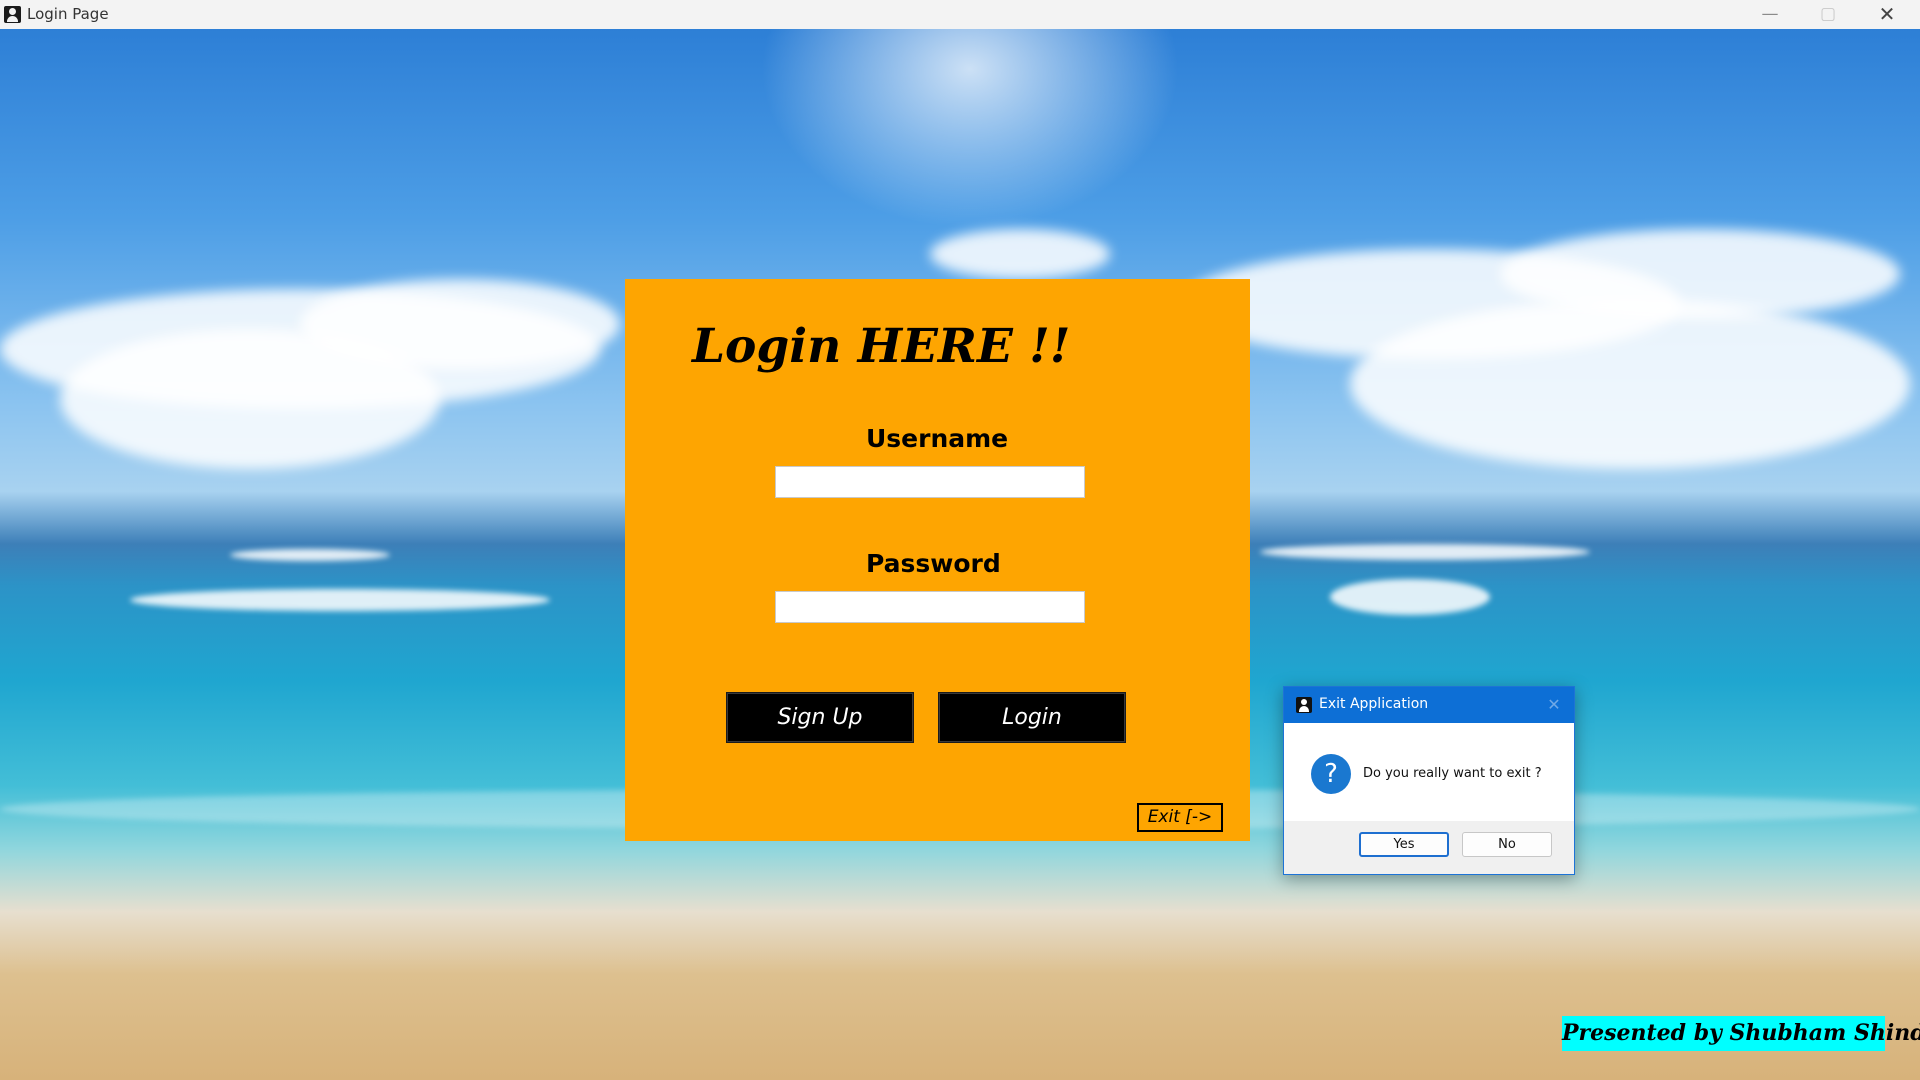 The height and width of the screenshot is (1080, 1920). I want to click on app-icon, so click(12, 14).